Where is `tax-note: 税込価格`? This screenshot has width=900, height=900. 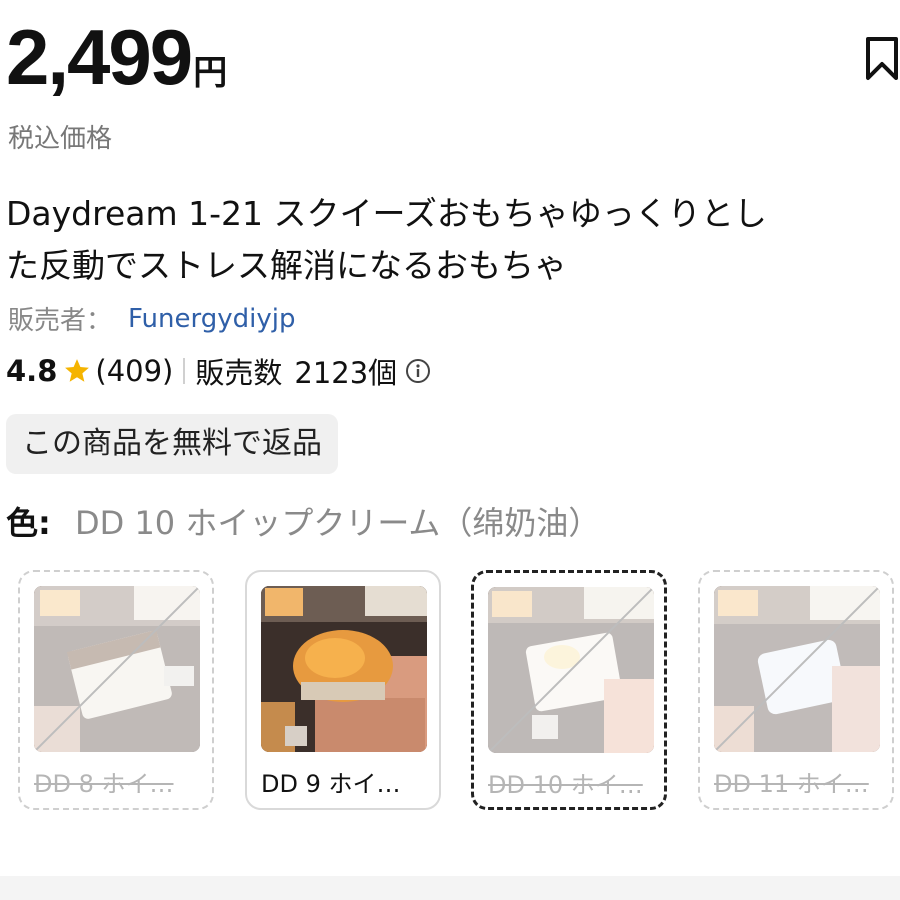
tax-note: 税込価格 is located at coordinates (60, 139).